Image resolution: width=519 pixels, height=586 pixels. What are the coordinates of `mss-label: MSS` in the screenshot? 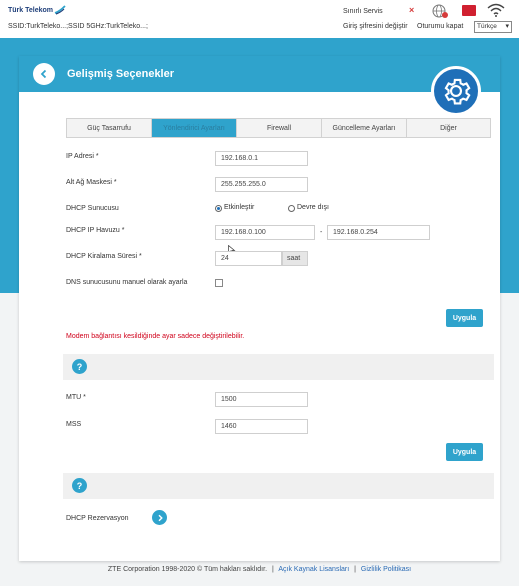 It's located at (74, 424).